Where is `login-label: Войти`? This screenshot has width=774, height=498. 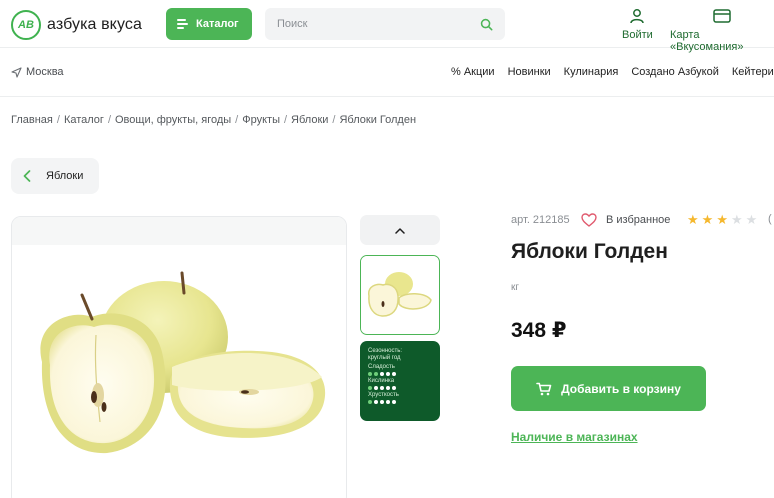
login-label: Войти is located at coordinates (637, 35).